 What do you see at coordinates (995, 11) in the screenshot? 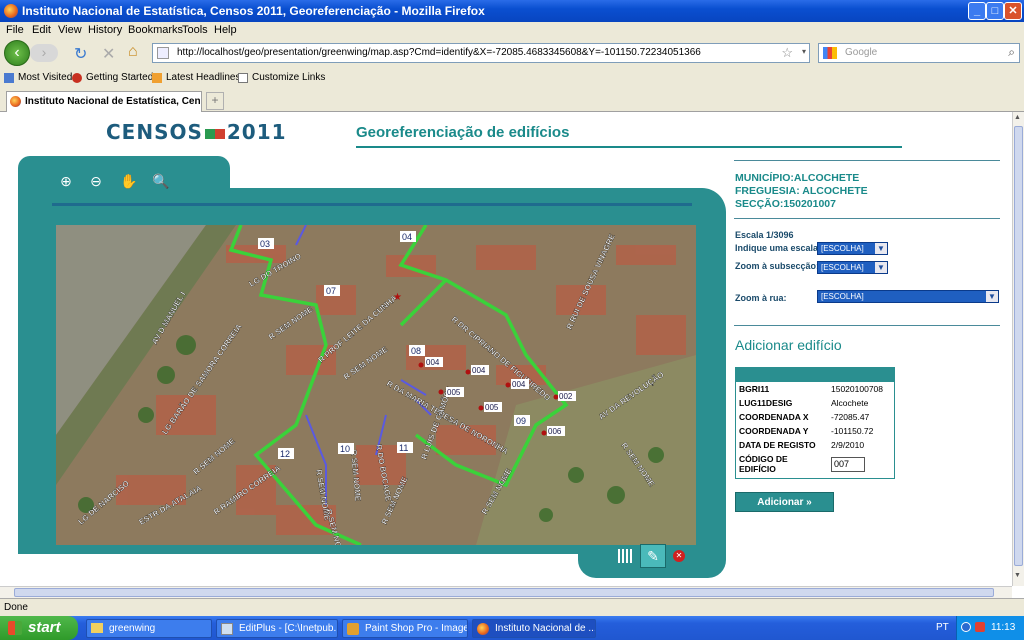
I see `maximize-button: □` at bounding box center [995, 11].